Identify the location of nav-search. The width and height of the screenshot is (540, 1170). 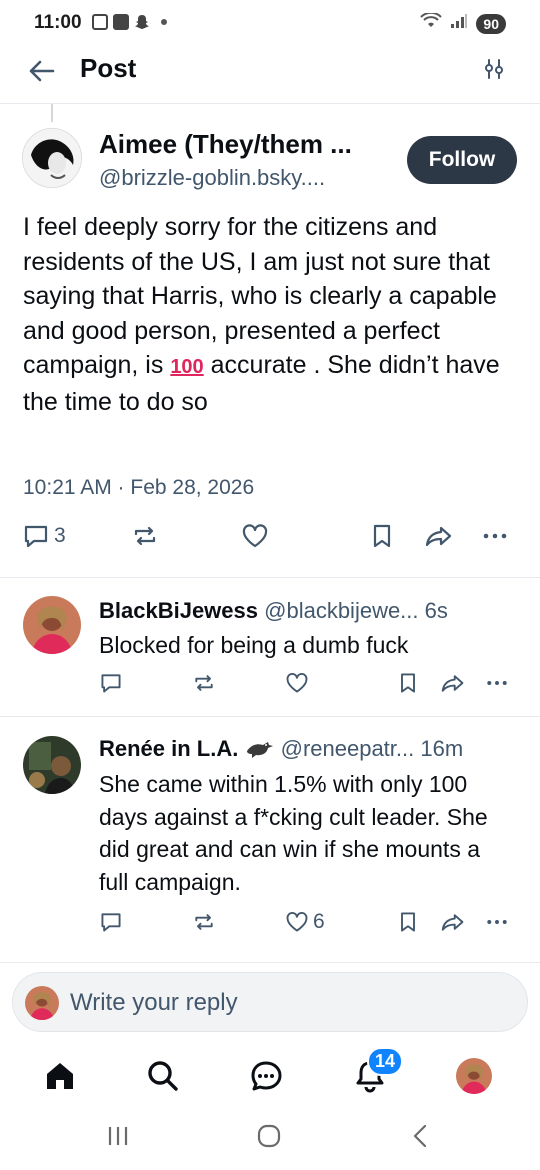
(163, 1076).